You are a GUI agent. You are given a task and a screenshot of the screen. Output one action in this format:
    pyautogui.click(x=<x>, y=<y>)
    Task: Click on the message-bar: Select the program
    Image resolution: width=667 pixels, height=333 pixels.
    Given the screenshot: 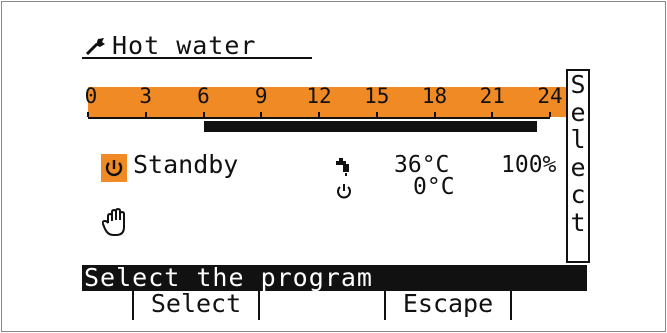 What is the action you would take?
    pyautogui.click(x=334, y=277)
    